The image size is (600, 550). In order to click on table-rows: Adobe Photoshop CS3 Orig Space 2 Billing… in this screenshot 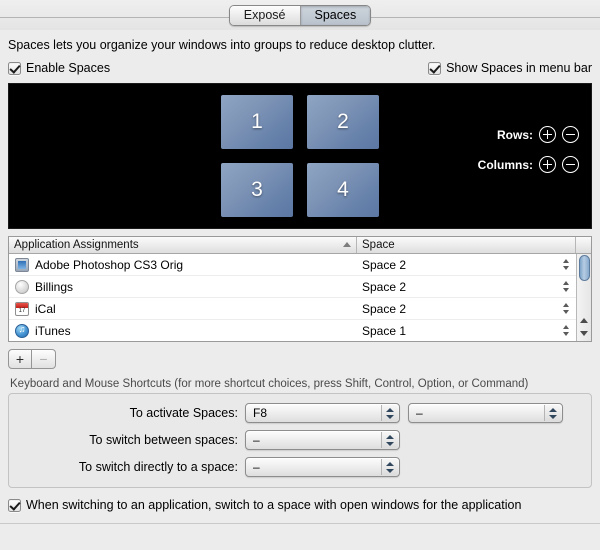, I will do `click(292, 297)`.